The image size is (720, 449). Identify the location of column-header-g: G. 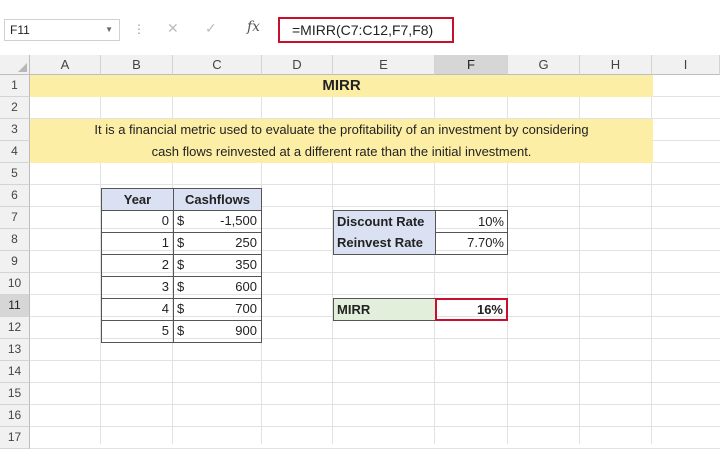
(544, 65).